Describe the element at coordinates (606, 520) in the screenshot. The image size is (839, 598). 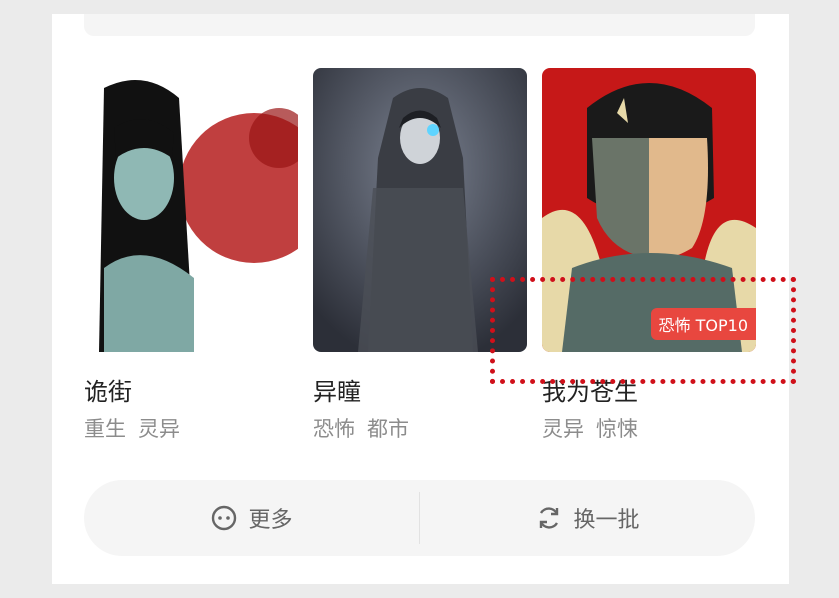
I see `refresh-label: 换一批` at that location.